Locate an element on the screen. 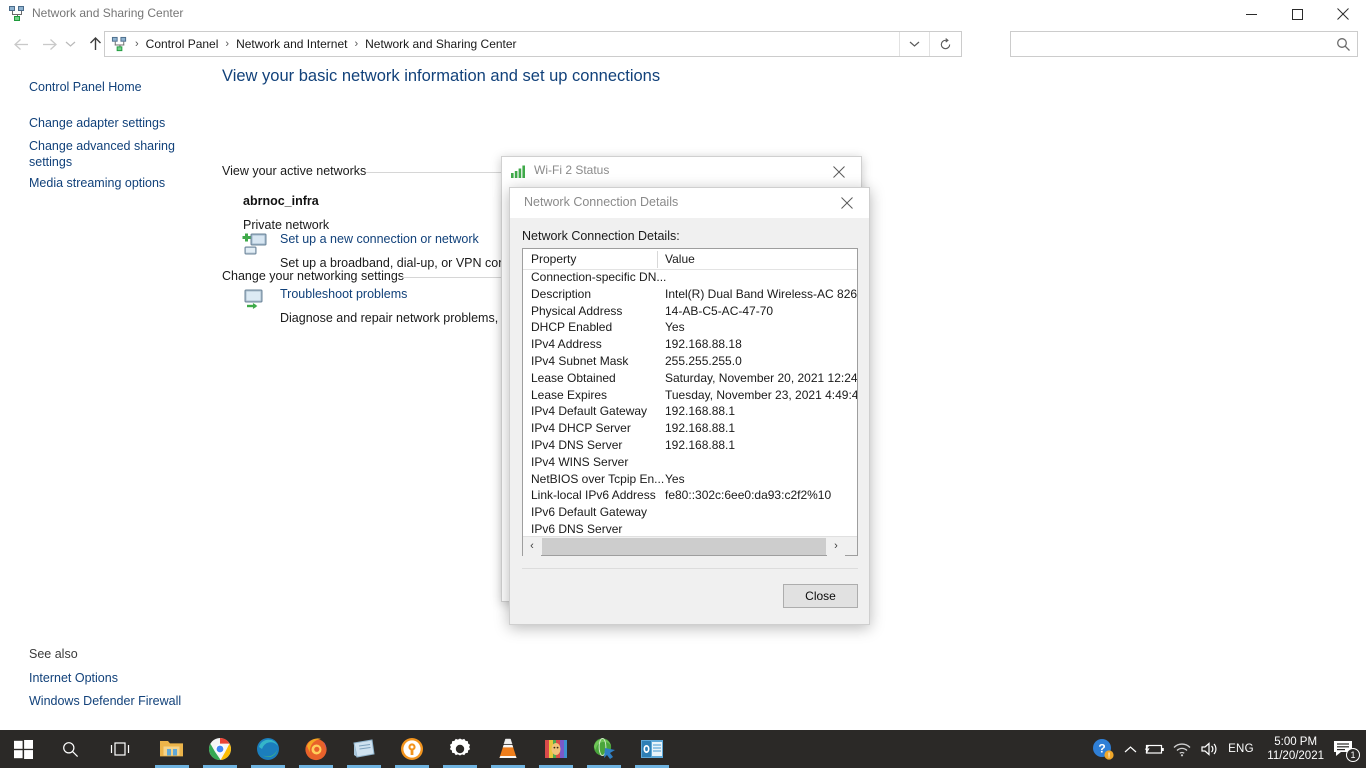  table-row: NetBIOS over Tcpip En... Yes is located at coordinates (690, 480).